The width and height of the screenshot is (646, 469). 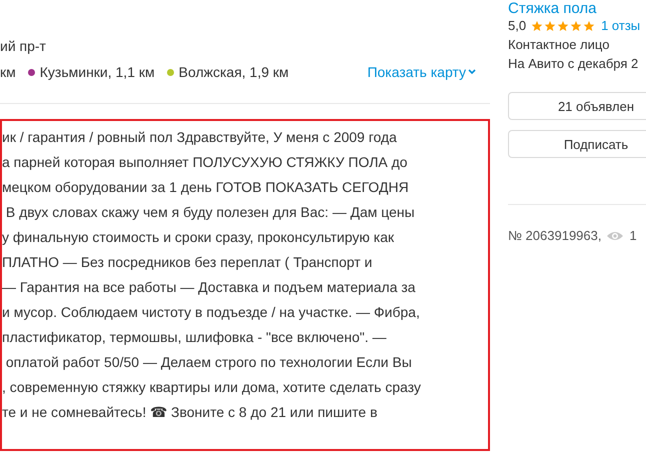 What do you see at coordinates (517, 26) in the screenshot?
I see `rating-value: 5,0` at bounding box center [517, 26].